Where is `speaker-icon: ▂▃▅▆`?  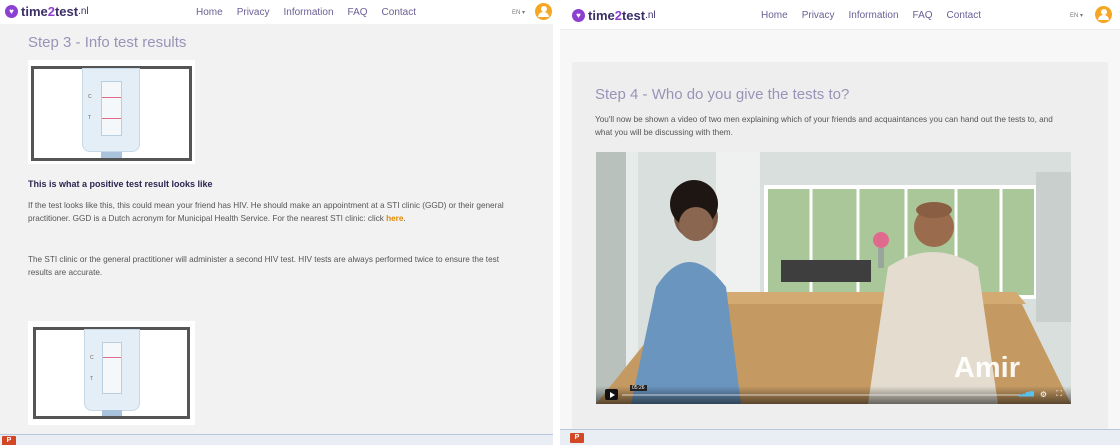 speaker-icon: ▂▃▅▆ is located at coordinates (1027, 393).